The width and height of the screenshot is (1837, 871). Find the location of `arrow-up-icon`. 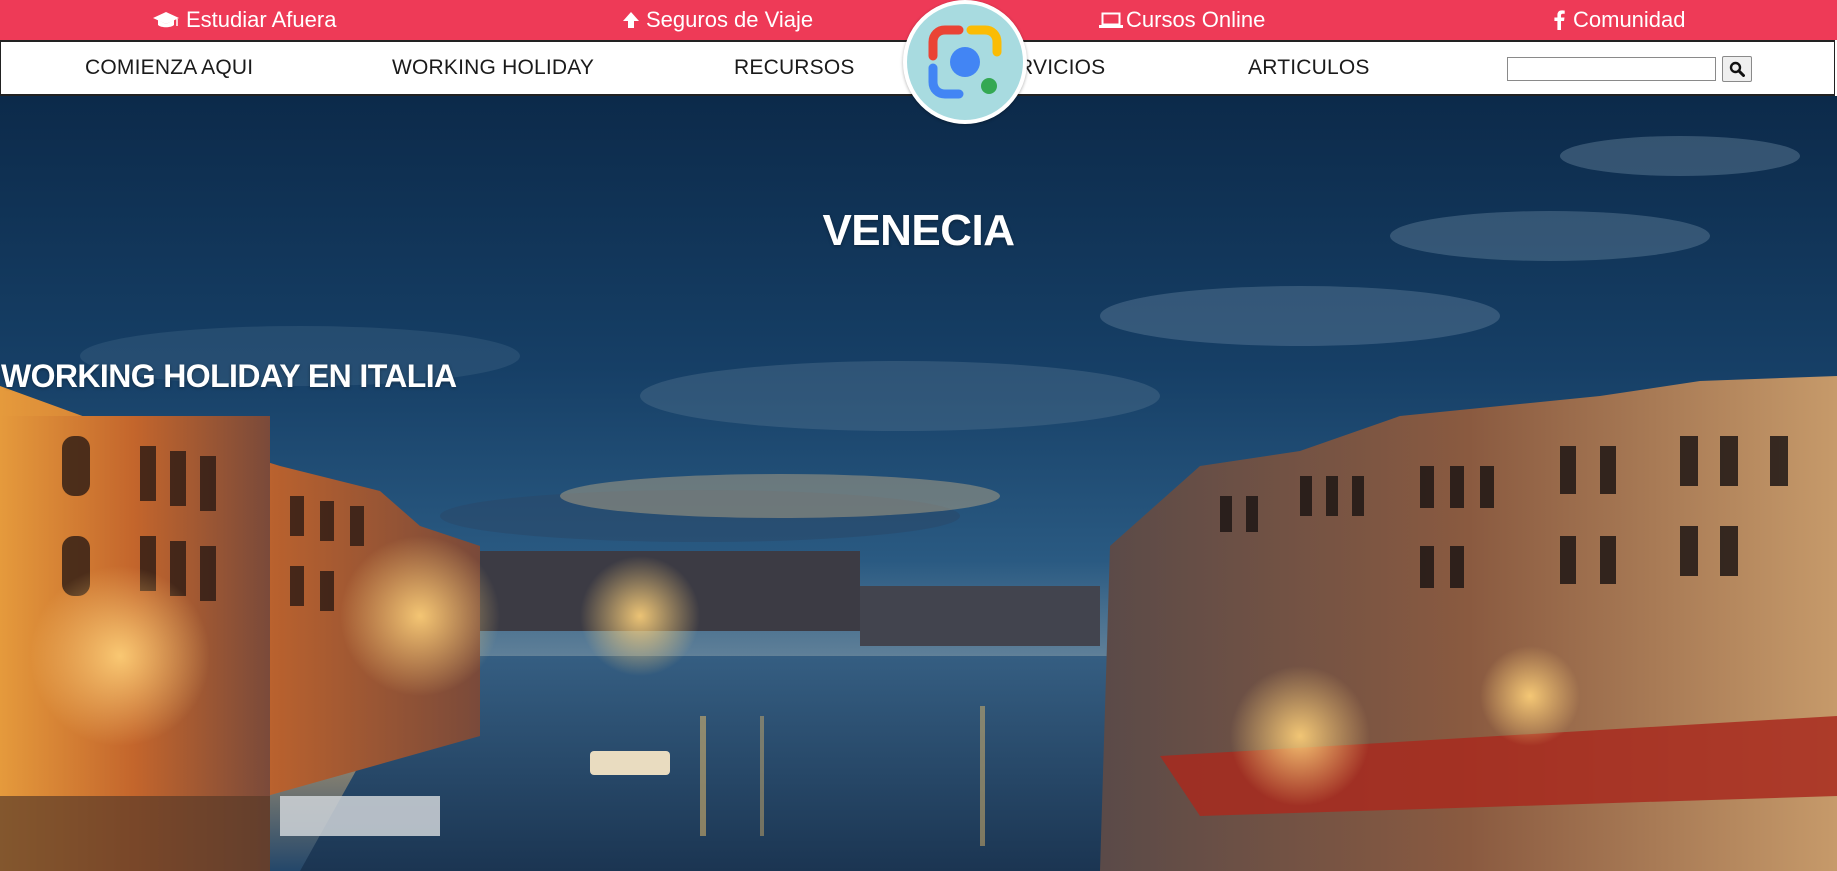

arrow-up-icon is located at coordinates (631, 20).